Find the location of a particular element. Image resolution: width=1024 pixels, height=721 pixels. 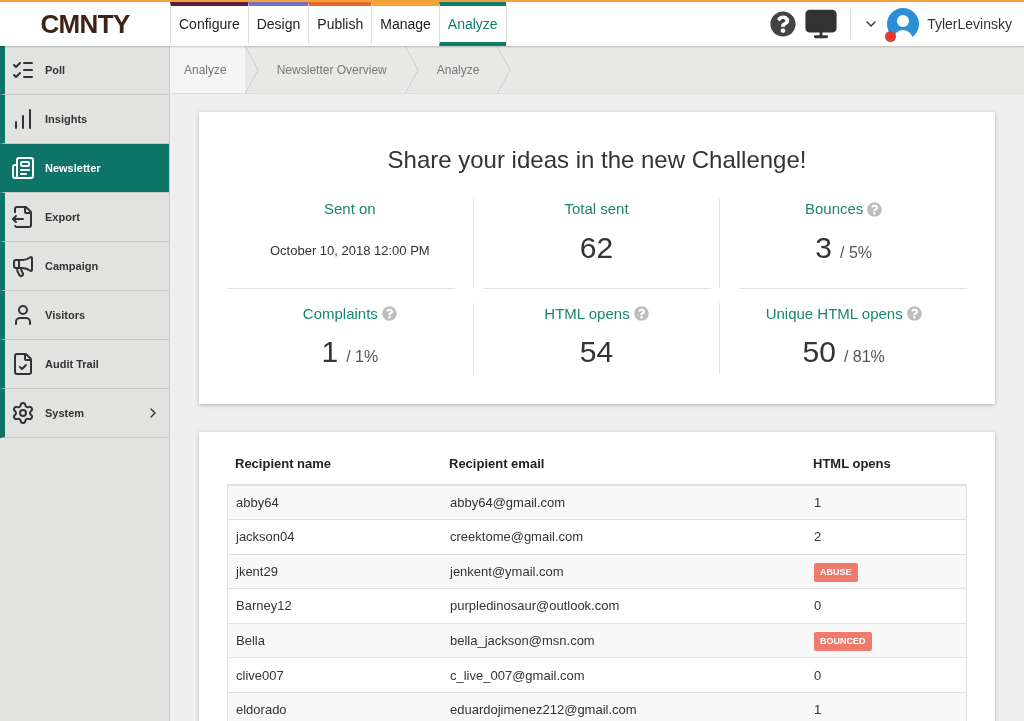

status-badge: ABUSE is located at coordinates (836, 572).